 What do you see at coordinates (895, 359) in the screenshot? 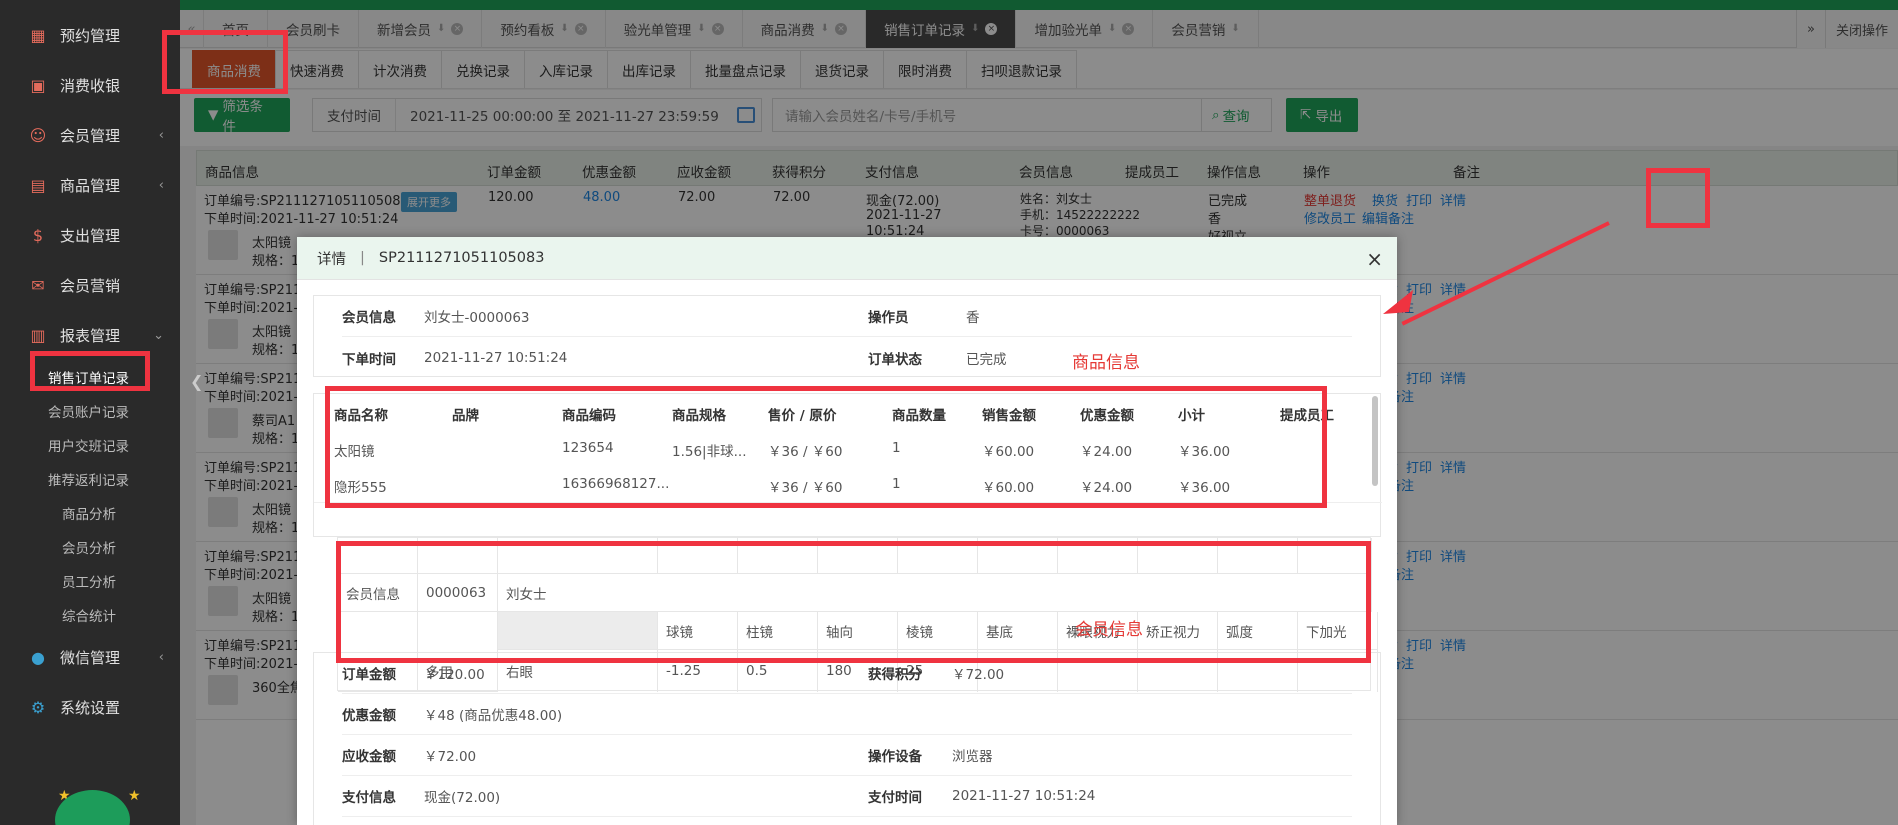
I see `order-status-label: 订单状态` at bounding box center [895, 359].